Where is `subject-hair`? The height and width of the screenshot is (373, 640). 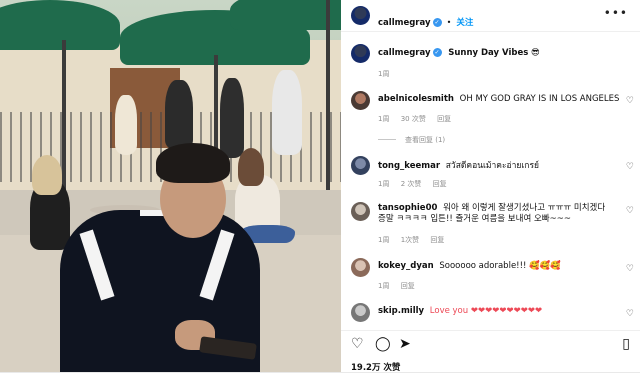 subject-hair is located at coordinates (193, 163).